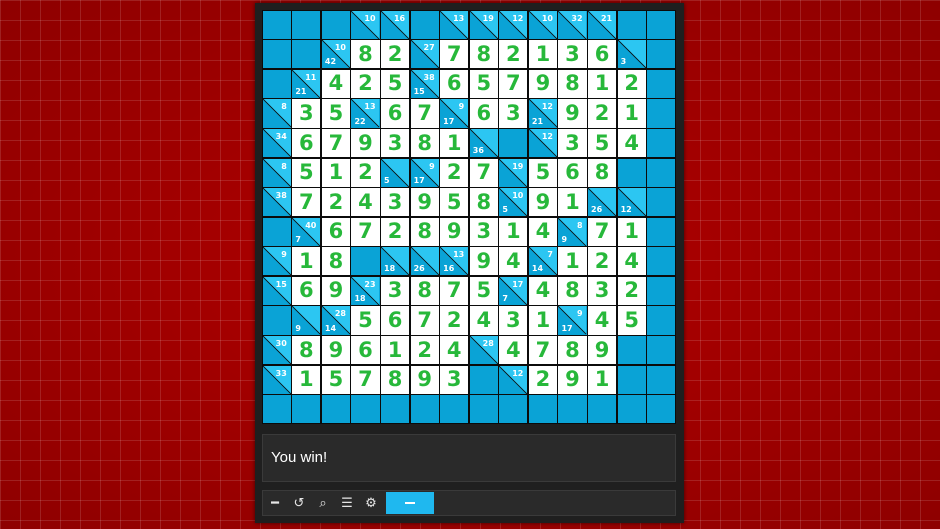 The height and width of the screenshot is (529, 940). What do you see at coordinates (371, 503) in the screenshot?
I see `settings-button: ⚙` at bounding box center [371, 503].